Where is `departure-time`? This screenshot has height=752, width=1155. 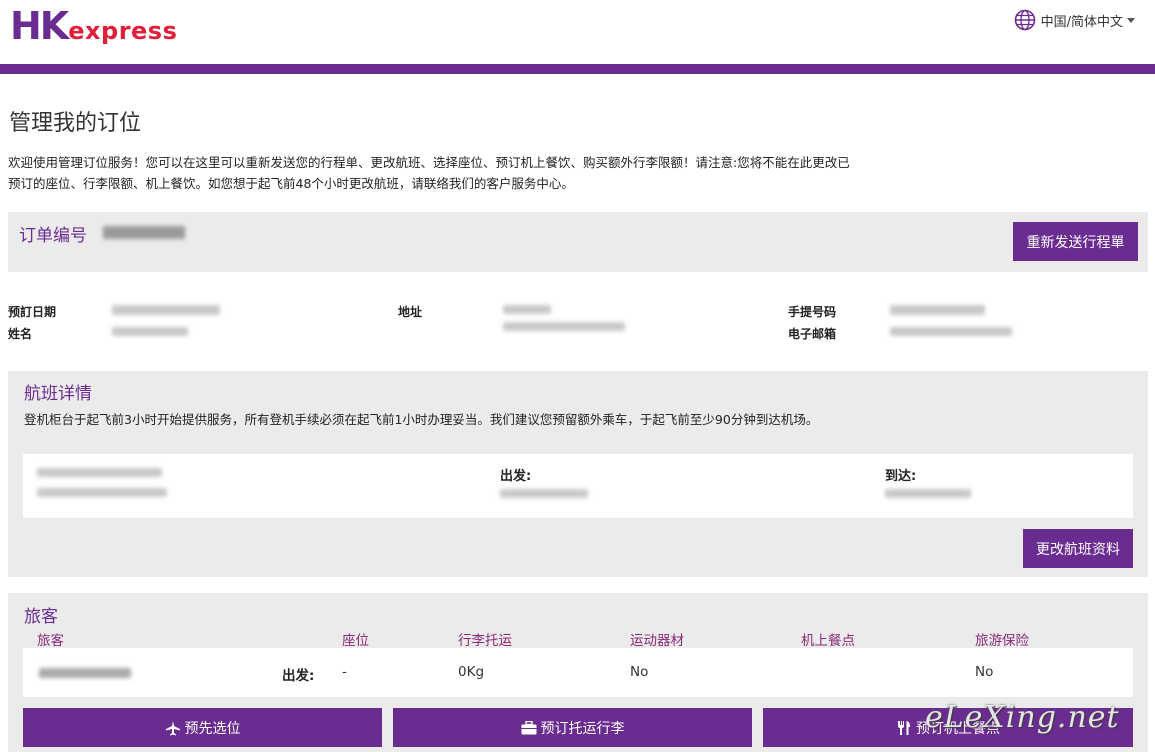 departure-time is located at coordinates (544, 493).